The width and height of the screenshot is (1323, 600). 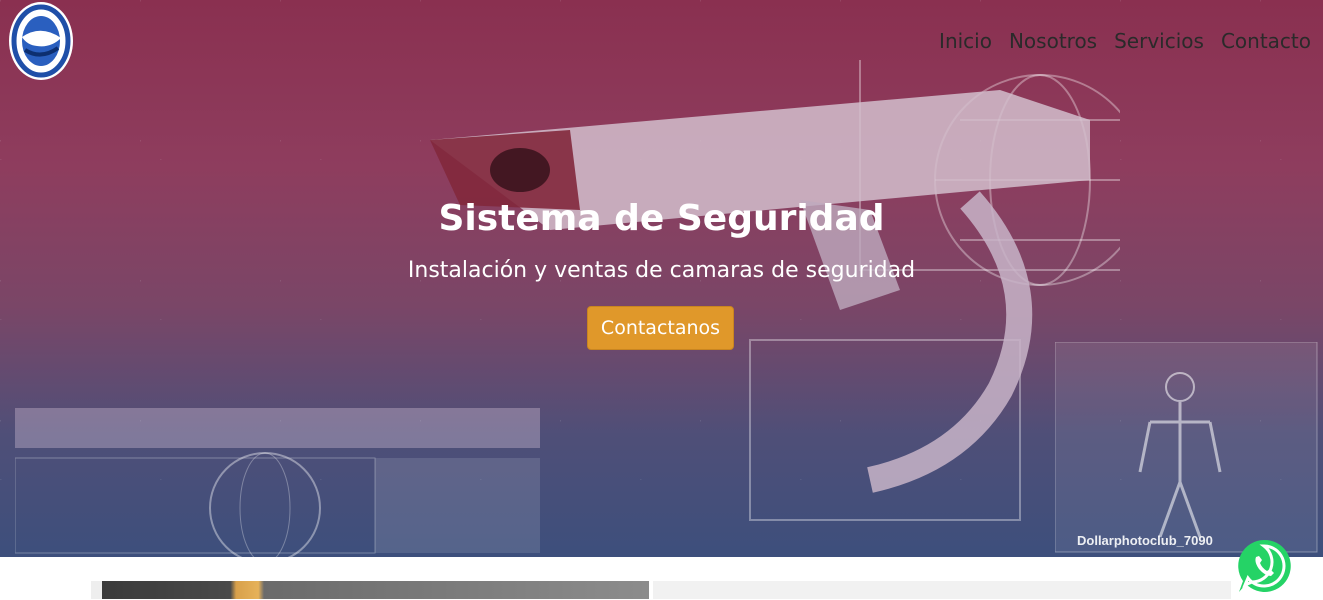 What do you see at coordinates (1186, 447) in the screenshot?
I see `scan-panel-decoration` at bounding box center [1186, 447].